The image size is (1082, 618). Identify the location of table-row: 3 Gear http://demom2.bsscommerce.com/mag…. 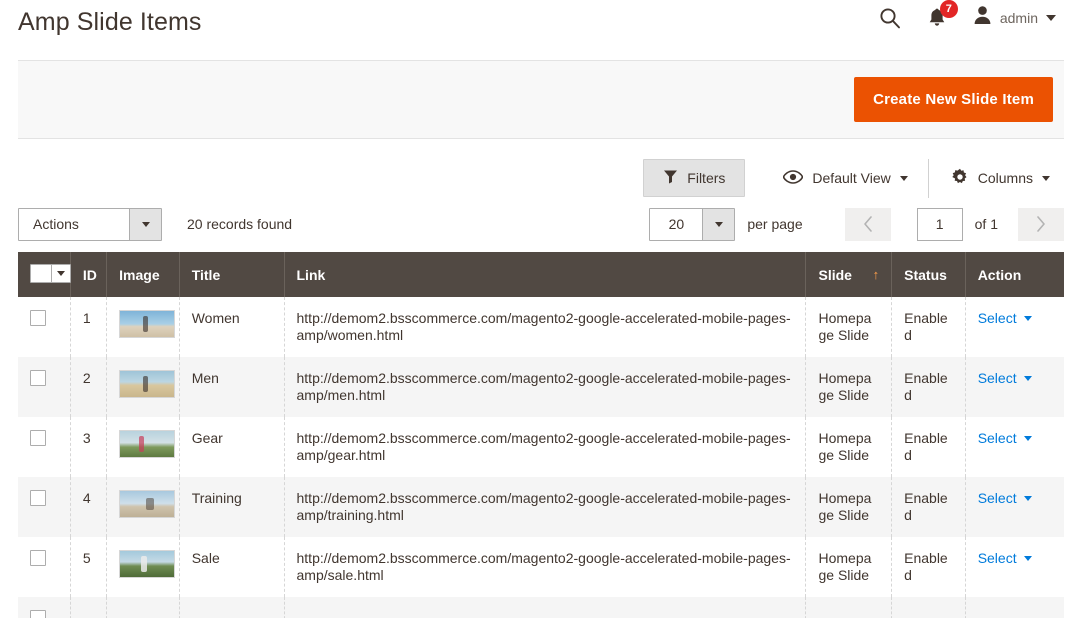
(541, 447).